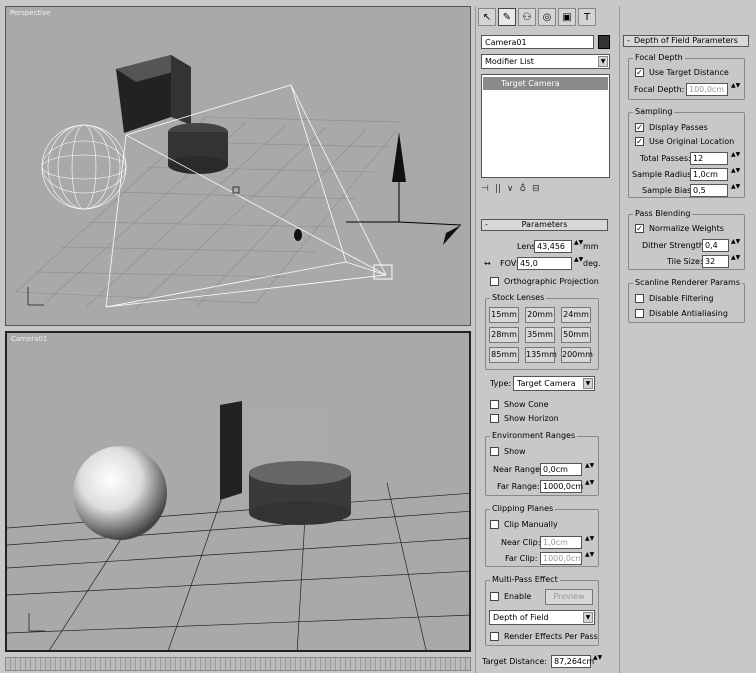  I want to click on show-horizon-checkbox, so click(494, 418).